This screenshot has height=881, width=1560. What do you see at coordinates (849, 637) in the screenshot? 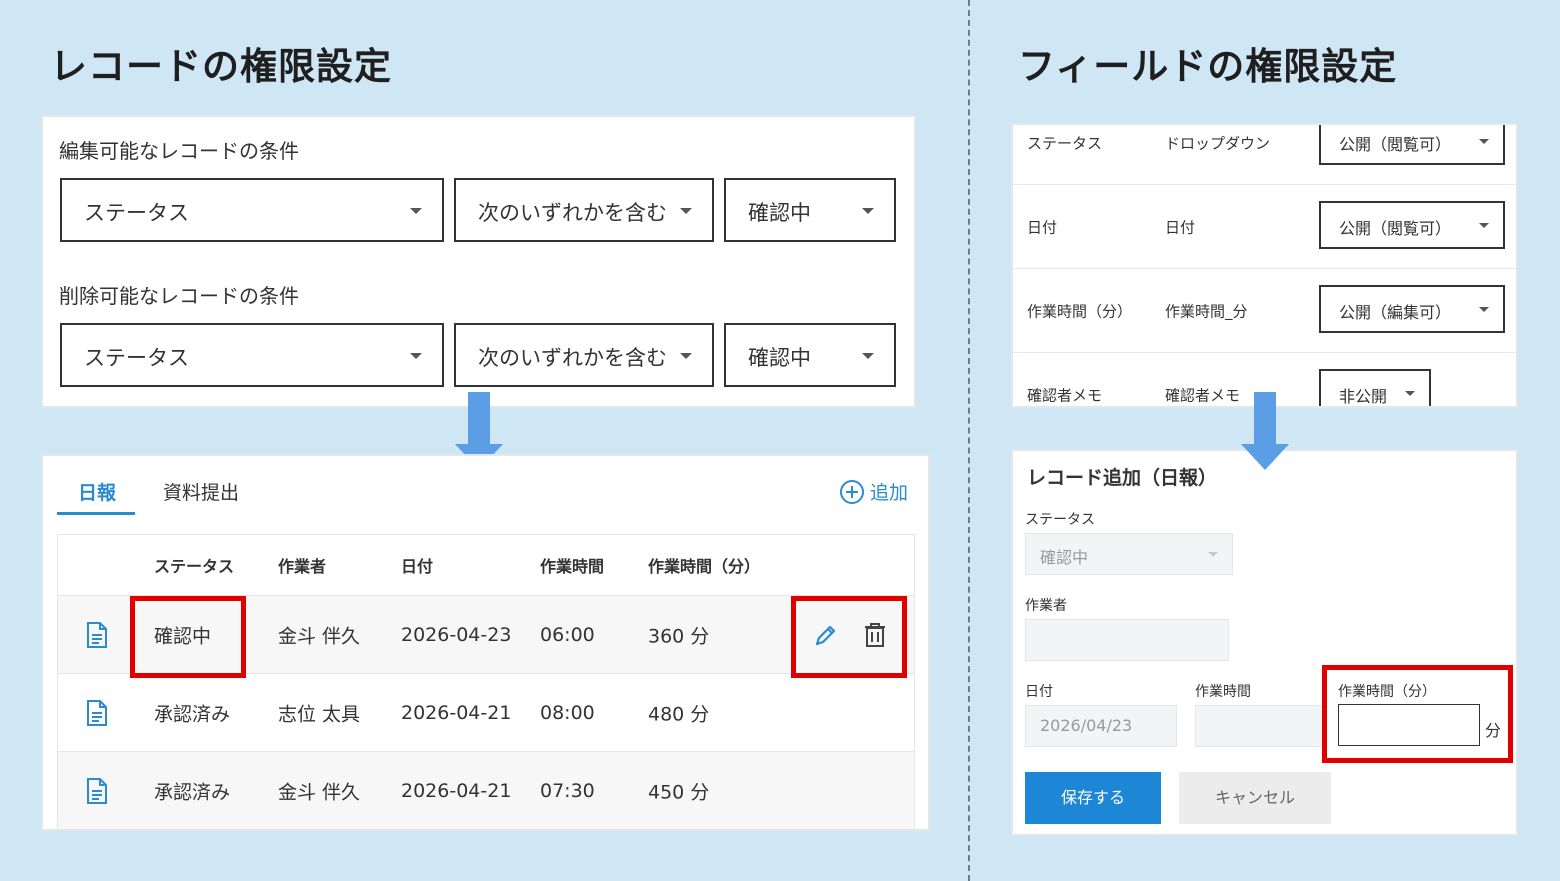
I see `actions-highlight-box` at bounding box center [849, 637].